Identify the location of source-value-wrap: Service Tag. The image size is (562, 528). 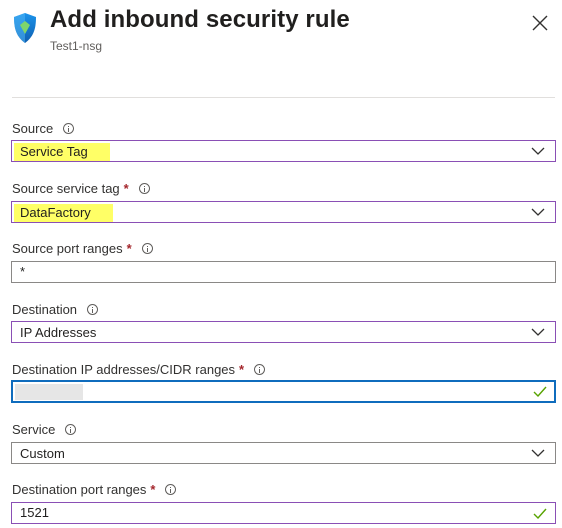
(62, 152).